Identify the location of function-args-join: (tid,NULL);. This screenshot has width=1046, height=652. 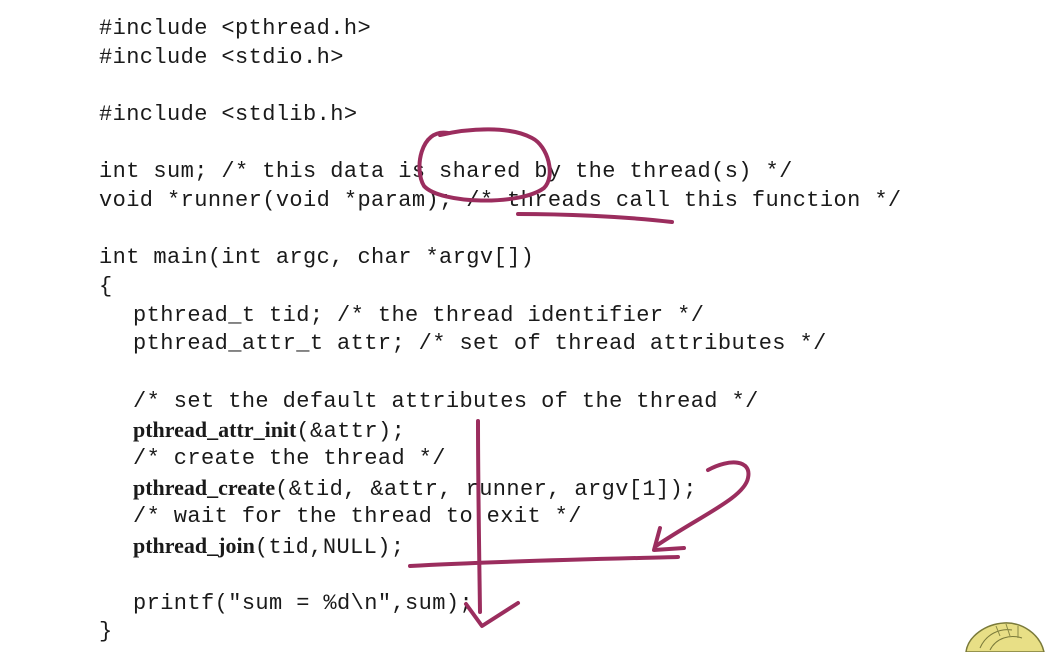
(329, 547).